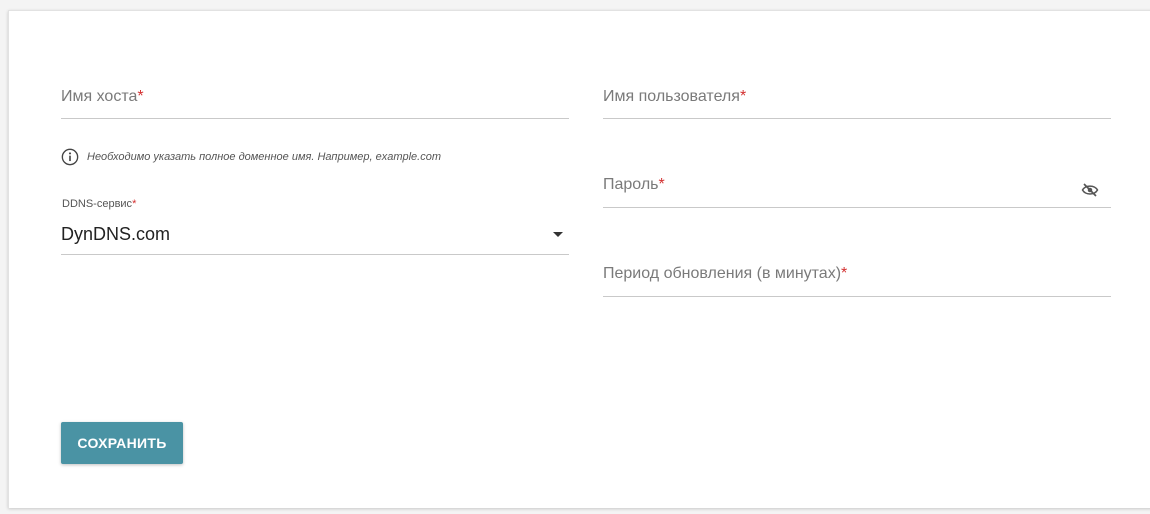 Image resolution: width=1150 pixels, height=514 pixels. I want to click on eye-off-icon, so click(1090, 190).